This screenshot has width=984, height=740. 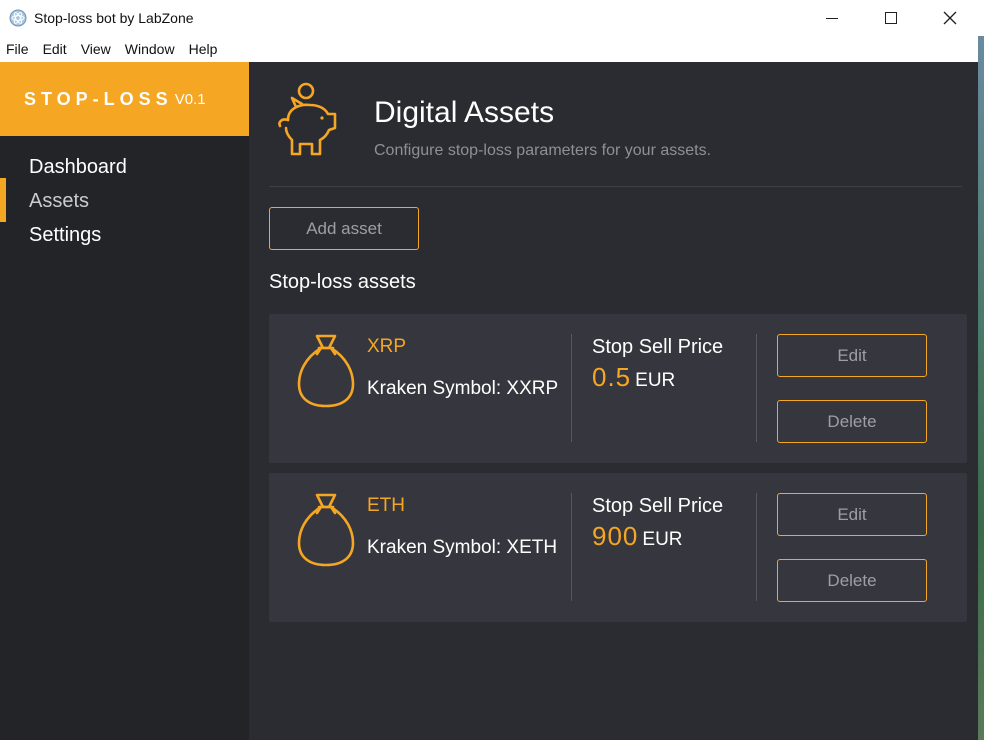 I want to click on close-button, so click(x=950, y=18).